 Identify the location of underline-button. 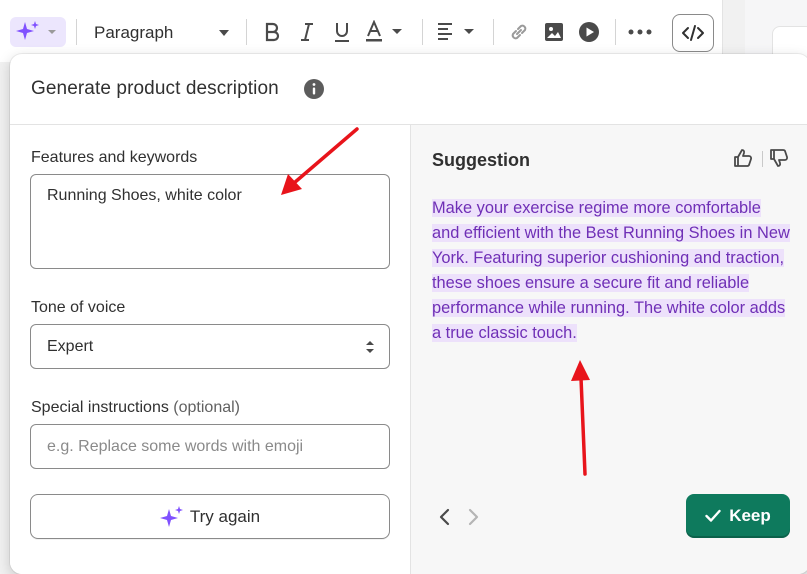
(342, 32).